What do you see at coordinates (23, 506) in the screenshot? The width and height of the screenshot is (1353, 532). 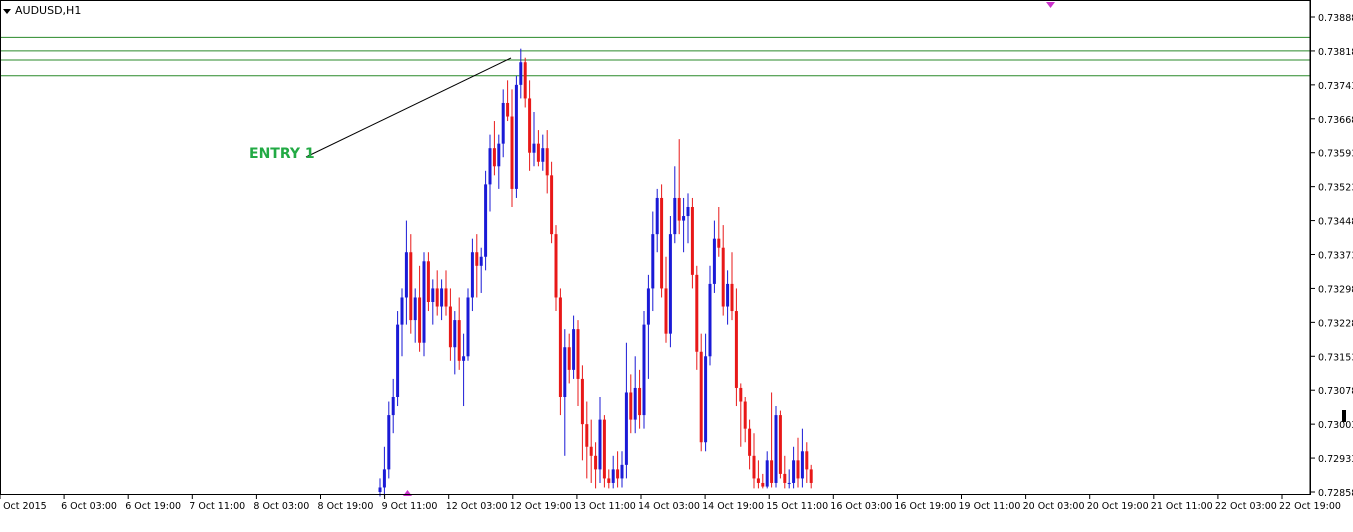 I see `time-tick-label: 5 Oct 2015` at bounding box center [23, 506].